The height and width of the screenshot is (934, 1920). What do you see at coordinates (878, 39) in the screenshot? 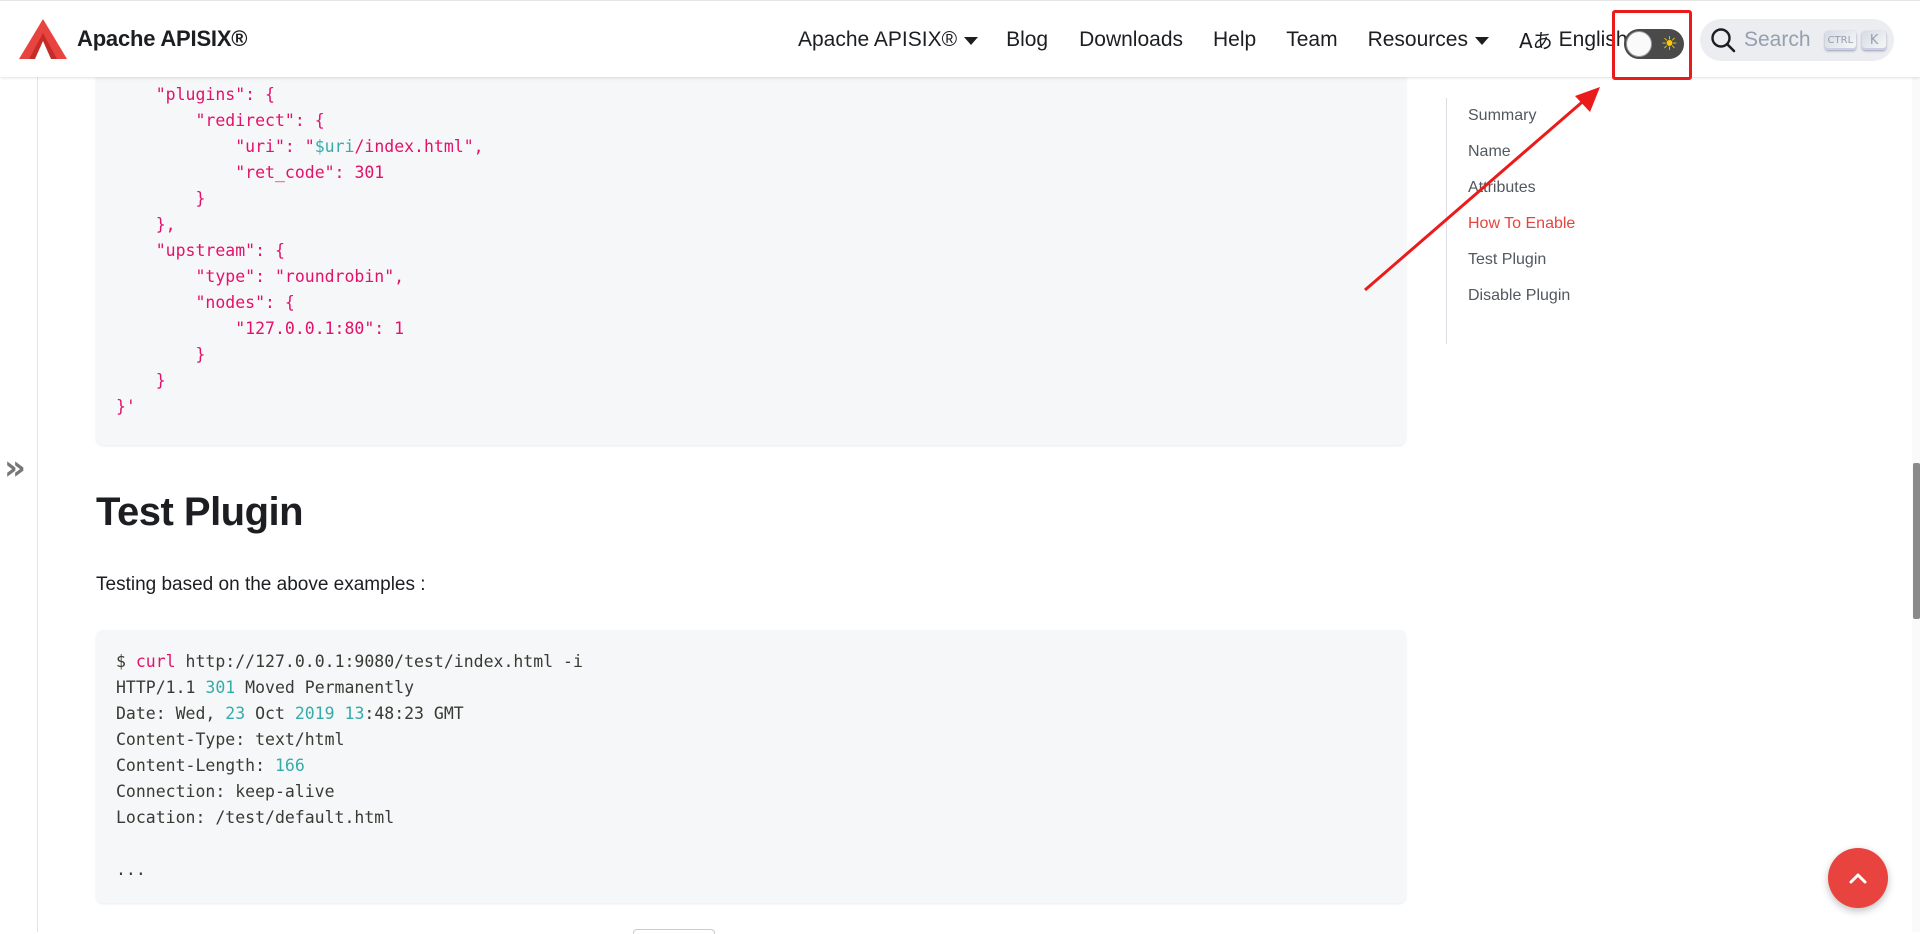
I see `nav-item-label: Apache APISIX®` at bounding box center [878, 39].